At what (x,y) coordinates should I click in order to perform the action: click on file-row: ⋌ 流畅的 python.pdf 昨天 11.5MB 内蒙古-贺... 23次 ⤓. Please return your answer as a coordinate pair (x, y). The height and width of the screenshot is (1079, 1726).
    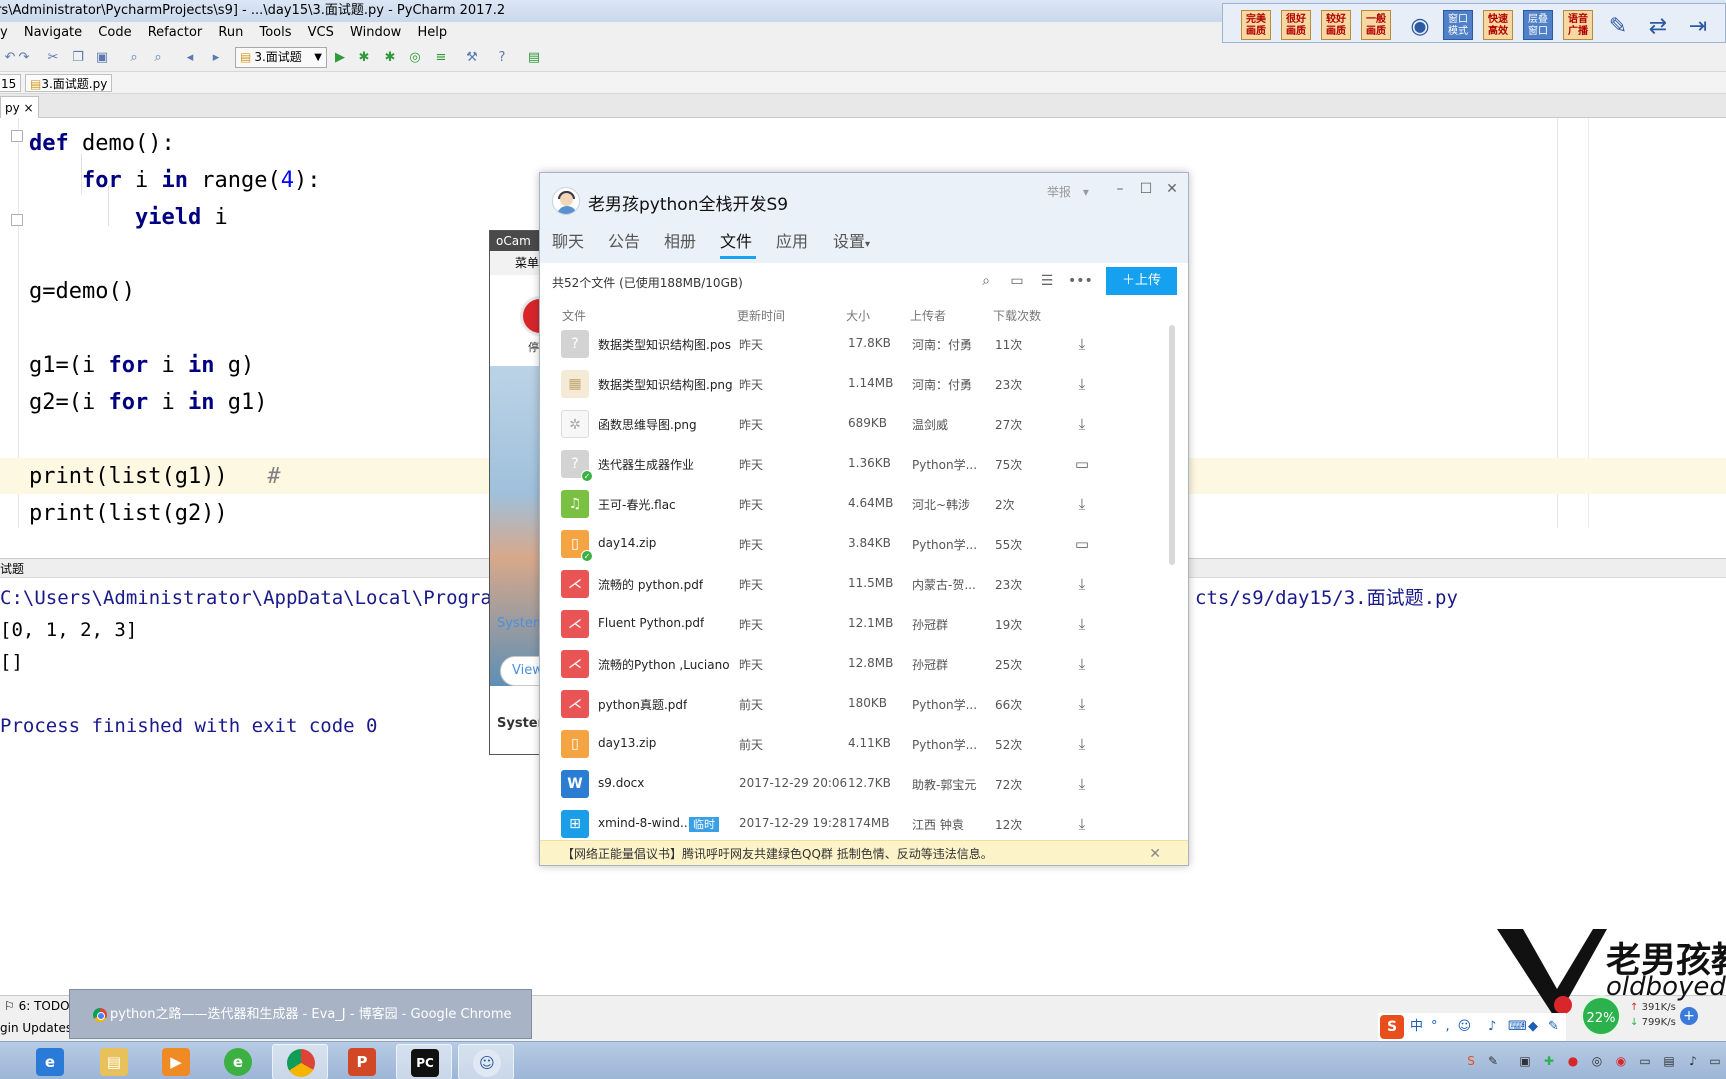
    Looking at the image, I should click on (860, 585).